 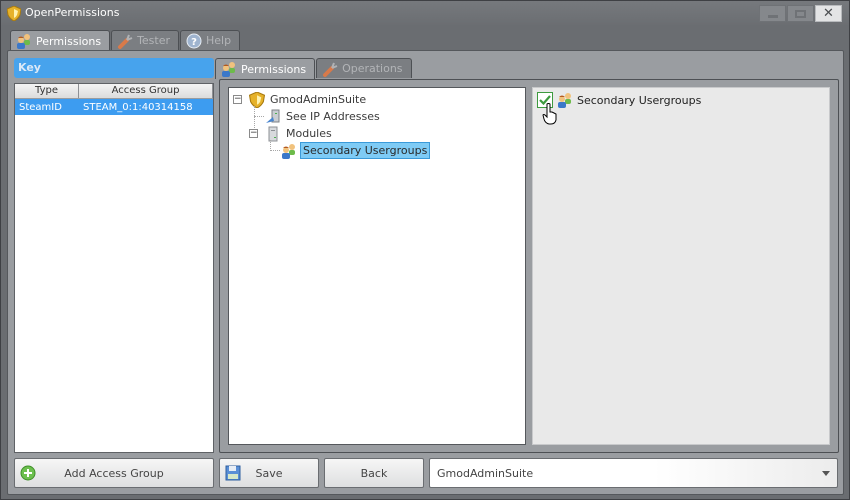 I want to click on list-header: Type Access Group, so click(x=114, y=91).